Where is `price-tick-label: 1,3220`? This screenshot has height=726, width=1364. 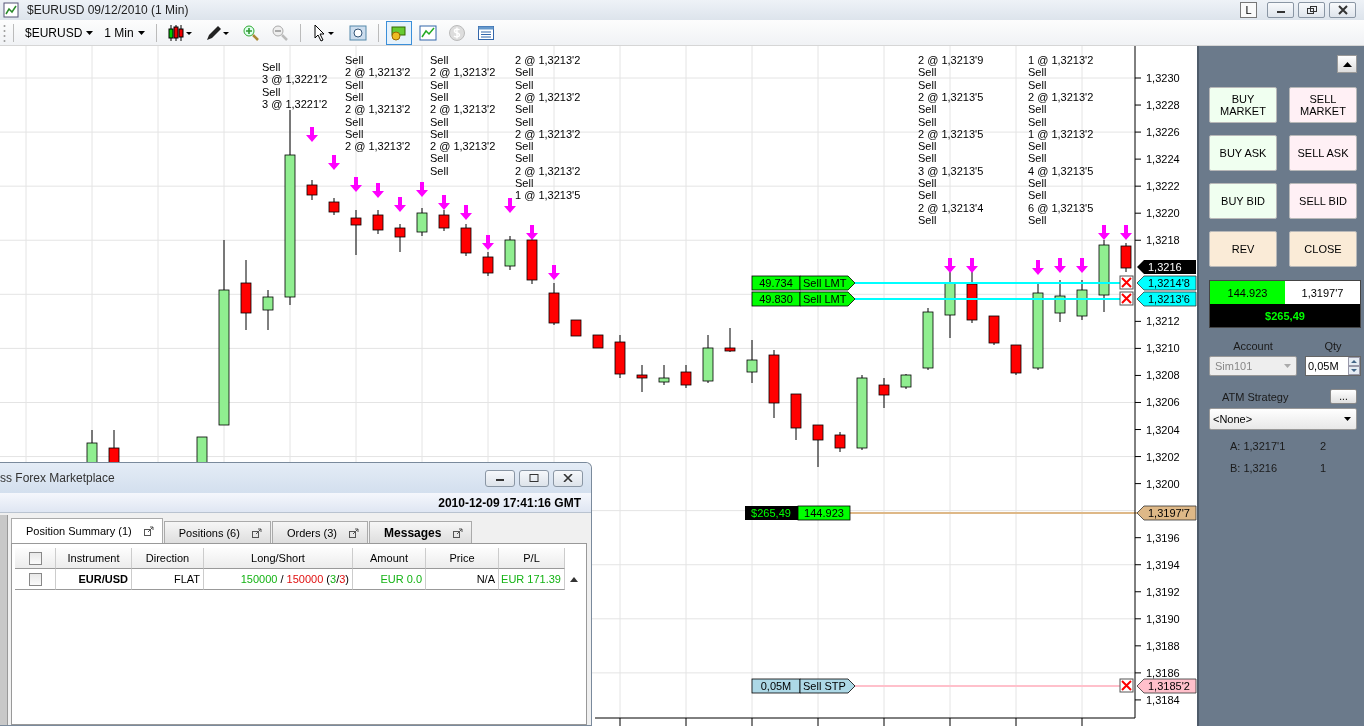
price-tick-label: 1,3220 is located at coordinates (1163, 213).